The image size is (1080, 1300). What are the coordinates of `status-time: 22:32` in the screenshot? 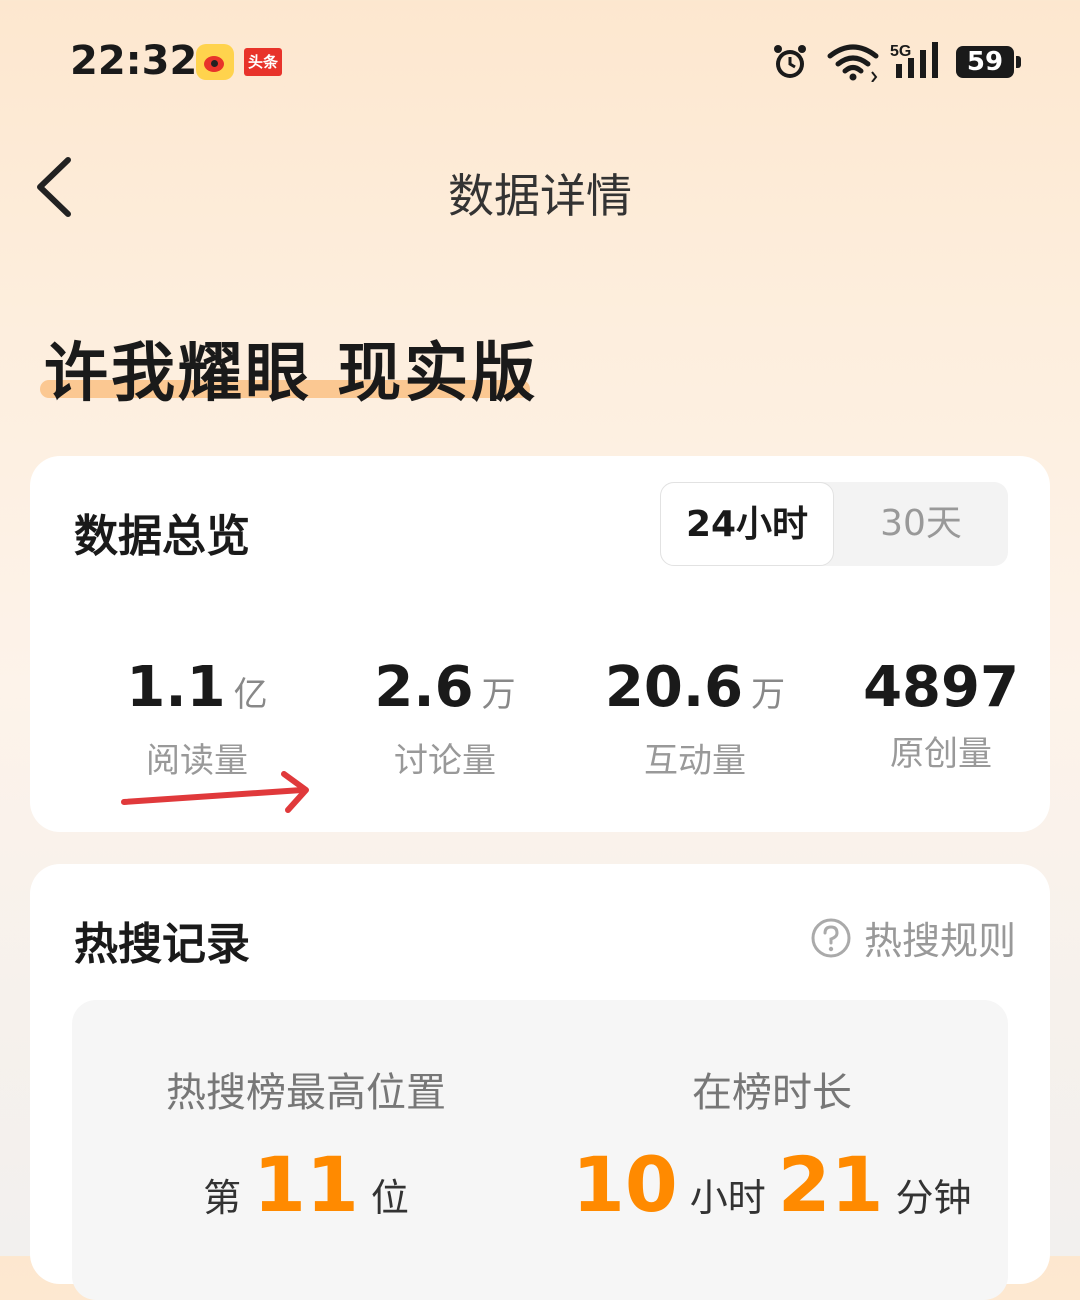 It's located at (134, 61).